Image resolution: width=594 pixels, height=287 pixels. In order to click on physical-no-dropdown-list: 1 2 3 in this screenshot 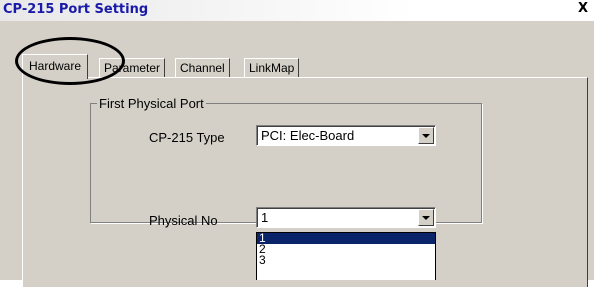, I will do `click(346, 256)`.